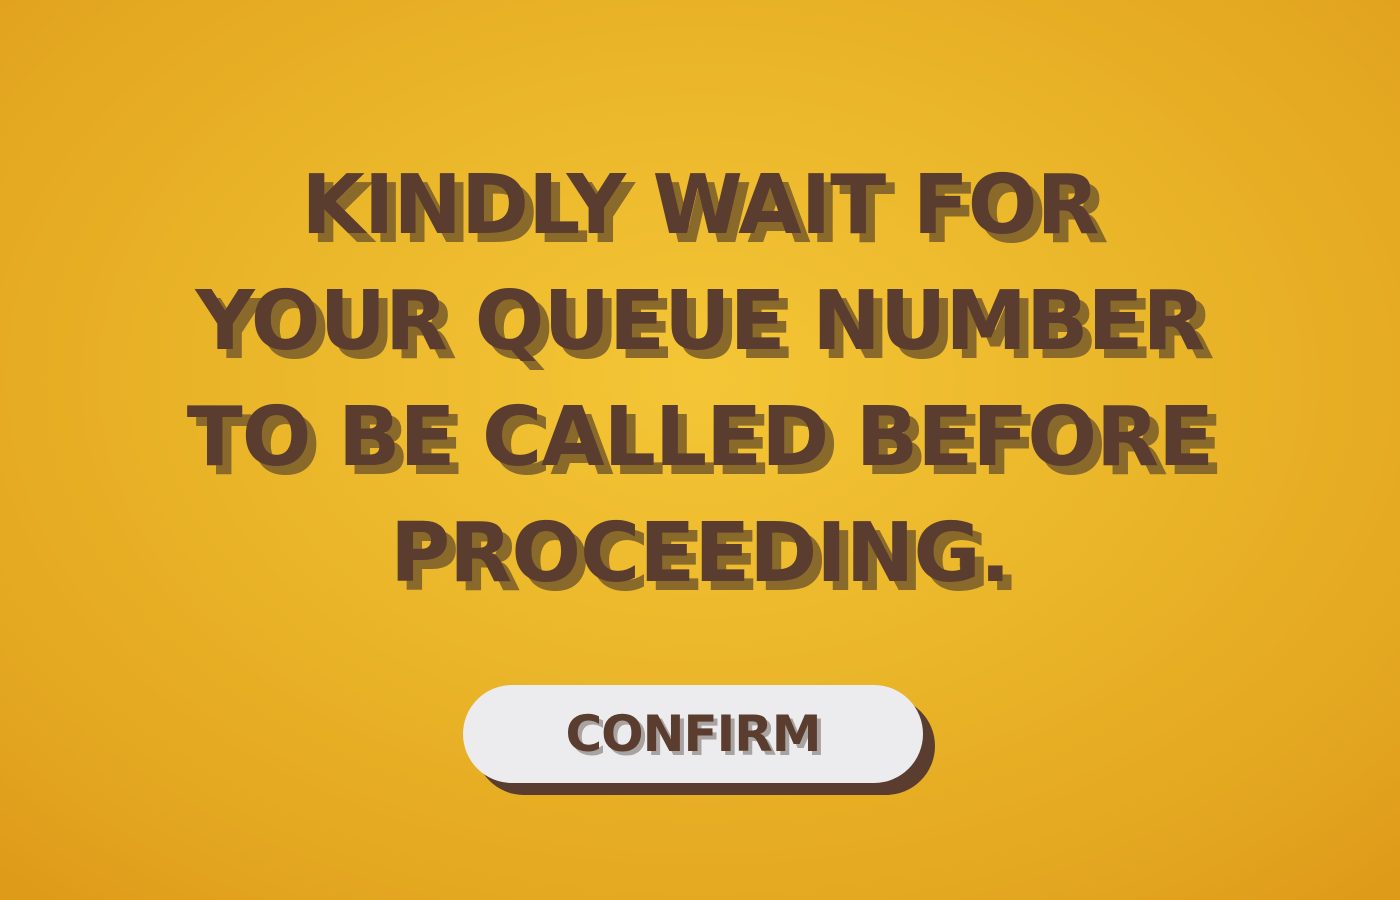  I want to click on confirm-button-label: CONFIRM, so click(693, 734).